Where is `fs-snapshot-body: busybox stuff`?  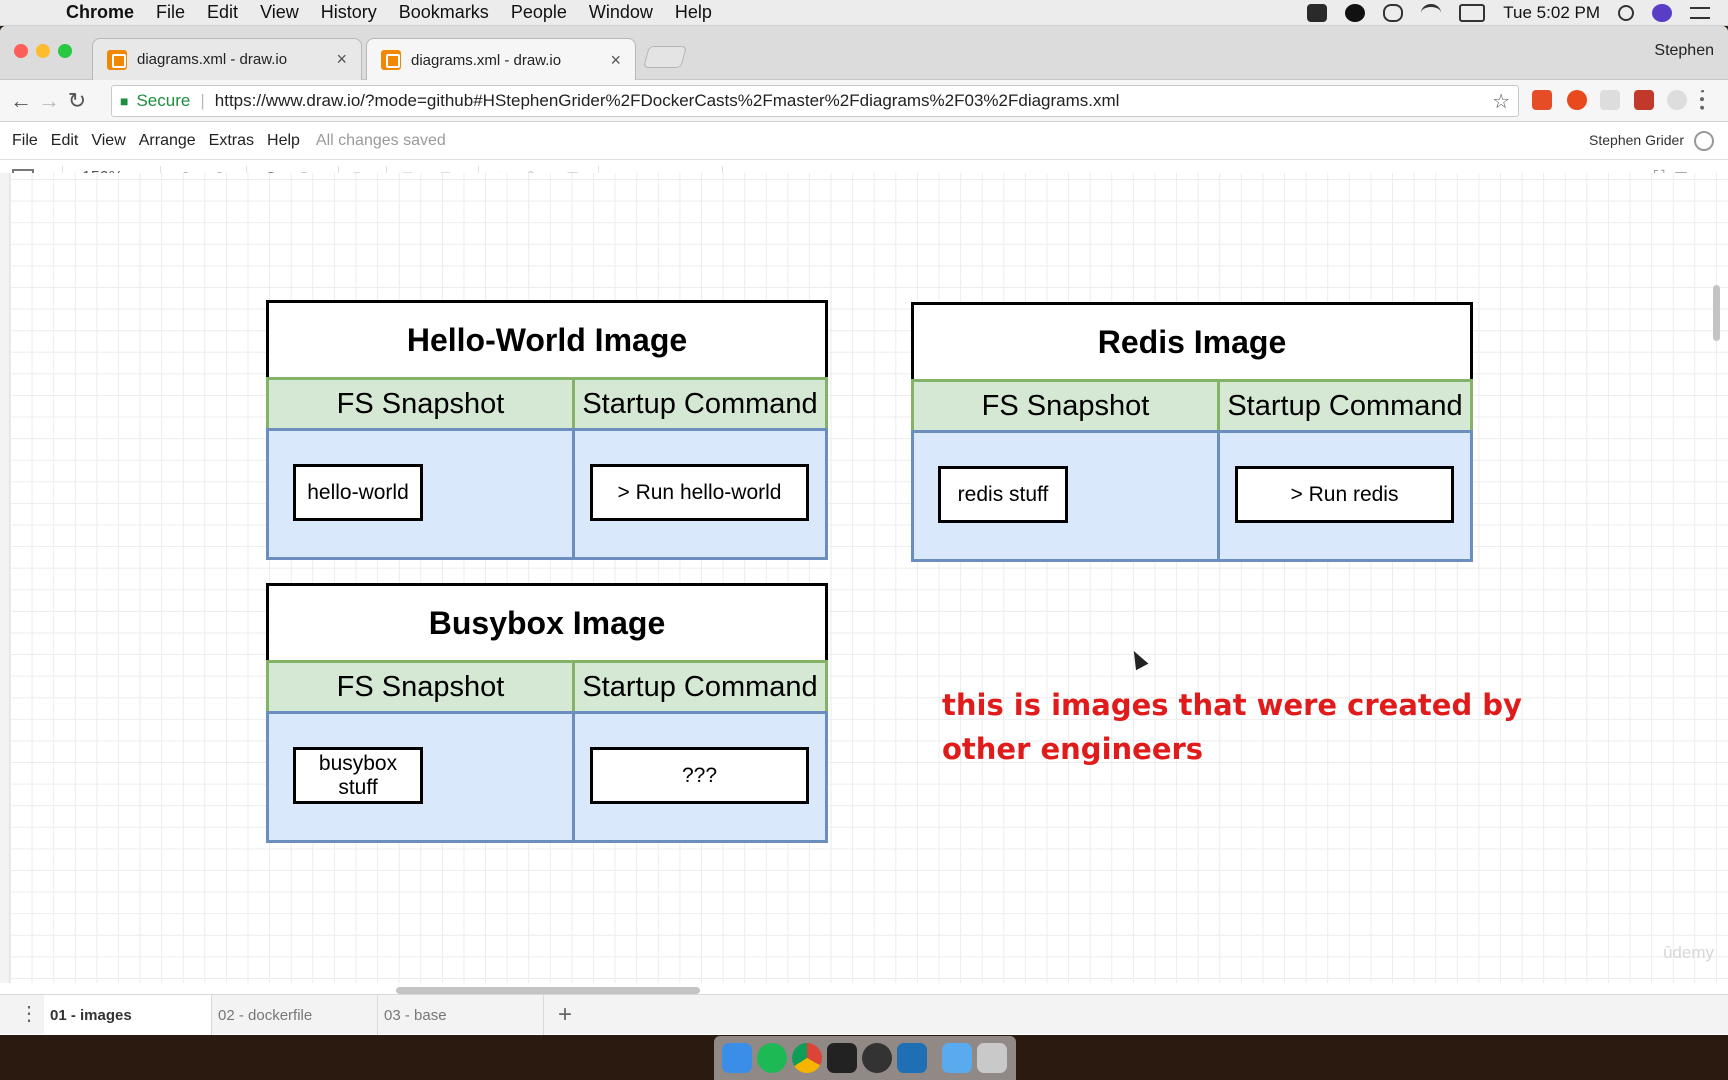
fs-snapshot-body: busybox stuff is located at coordinates (420, 777).